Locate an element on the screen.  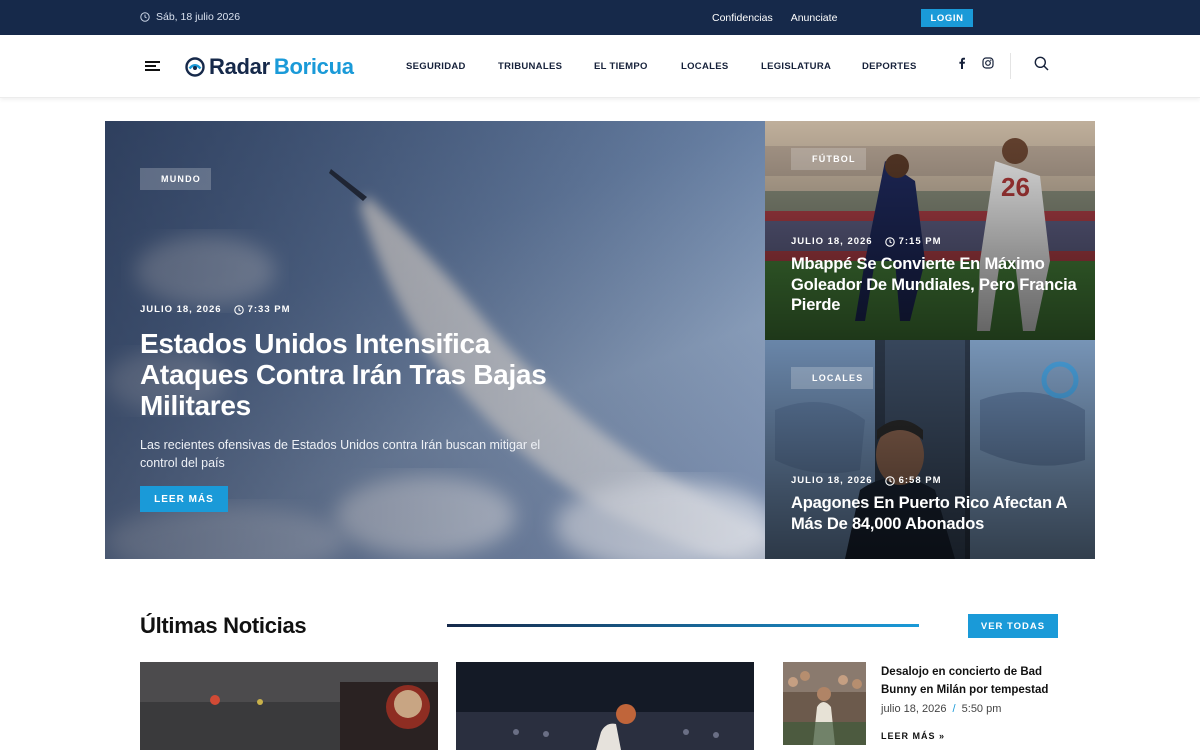
hero-date: JULIO 18, 2026 is located at coordinates (181, 309).